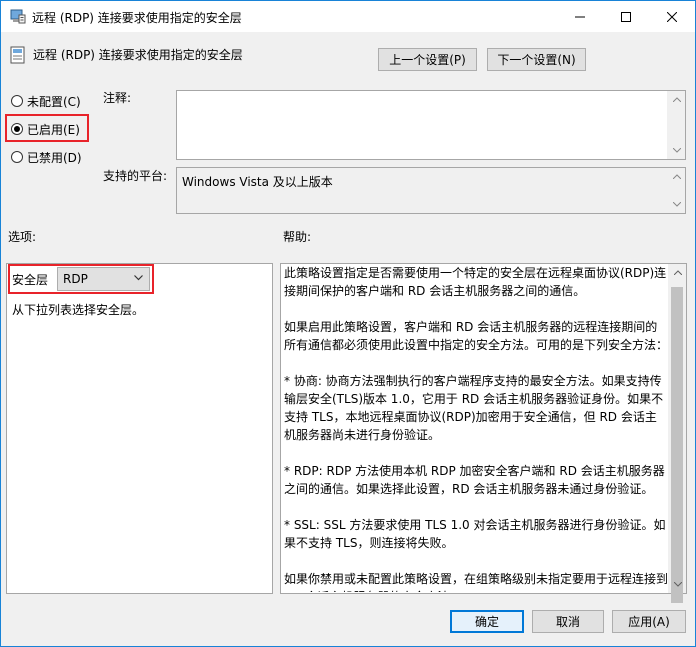  I want to click on platform-label: 支持的平台:, so click(135, 176).